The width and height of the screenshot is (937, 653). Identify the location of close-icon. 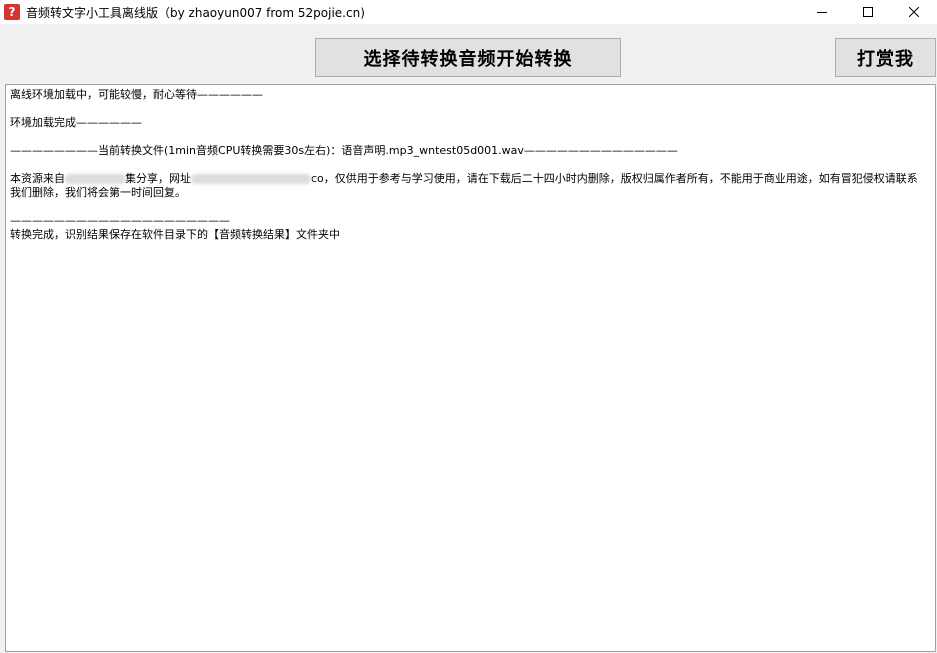
(914, 12).